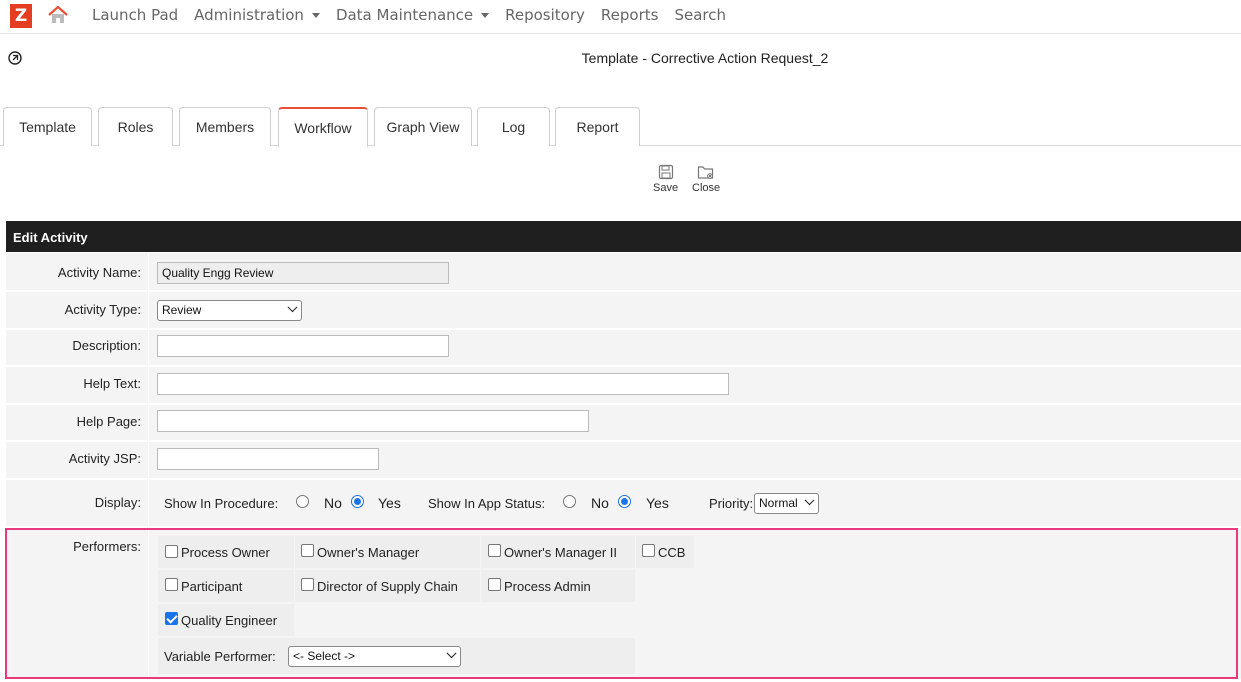 The height and width of the screenshot is (682, 1241). I want to click on activity-type-select: Review, so click(229, 310).